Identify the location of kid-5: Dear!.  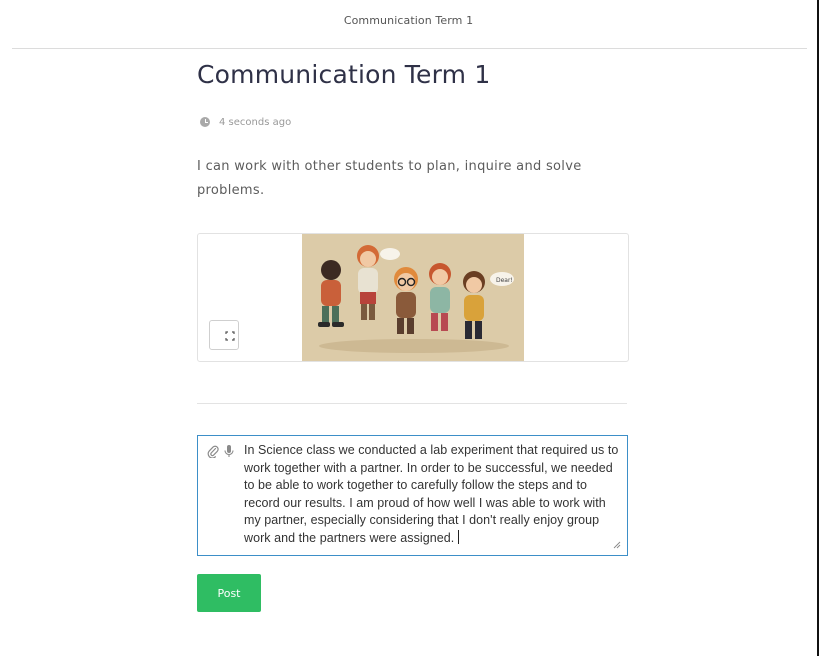
(488, 305).